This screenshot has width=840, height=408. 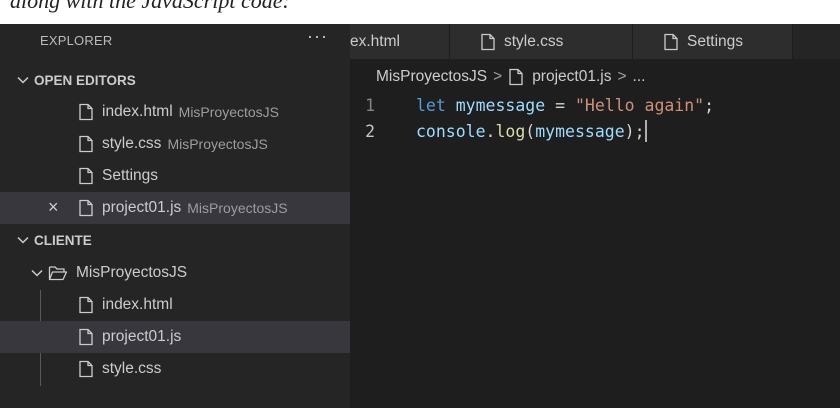 What do you see at coordinates (132, 368) in the screenshot?
I see `tree-file-name: style.css` at bounding box center [132, 368].